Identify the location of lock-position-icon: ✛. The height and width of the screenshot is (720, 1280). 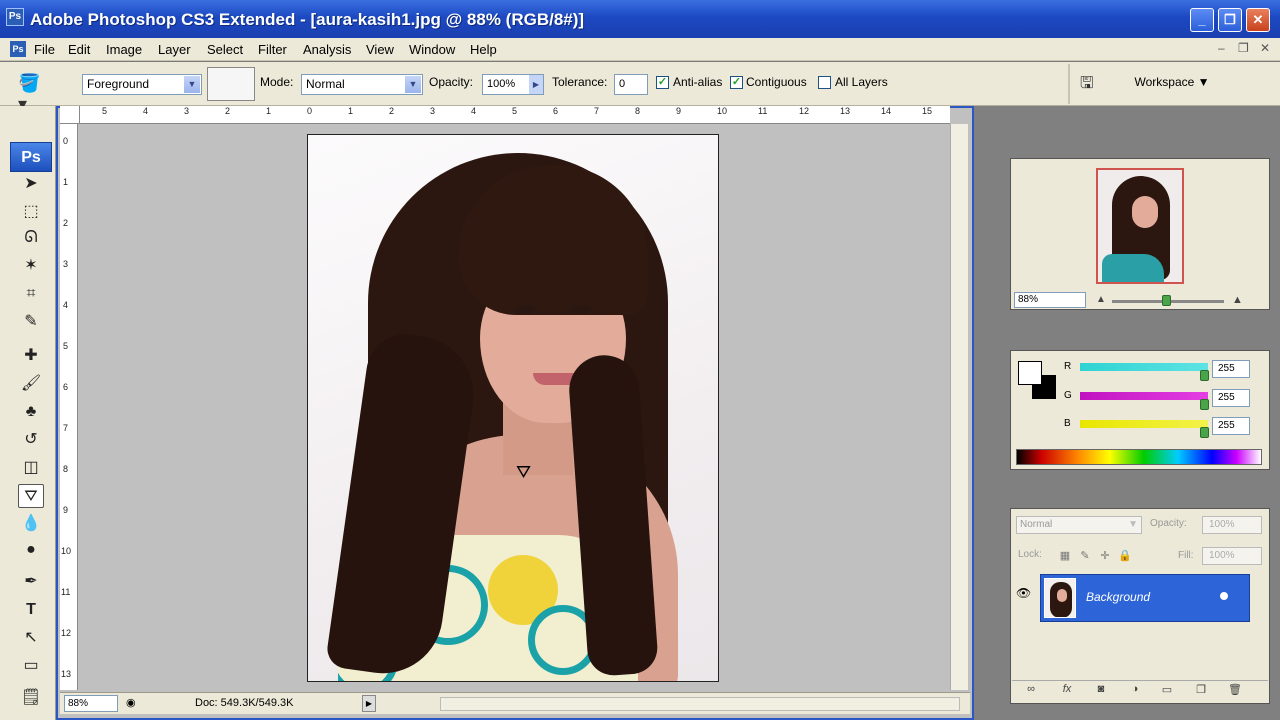
(1105, 556).